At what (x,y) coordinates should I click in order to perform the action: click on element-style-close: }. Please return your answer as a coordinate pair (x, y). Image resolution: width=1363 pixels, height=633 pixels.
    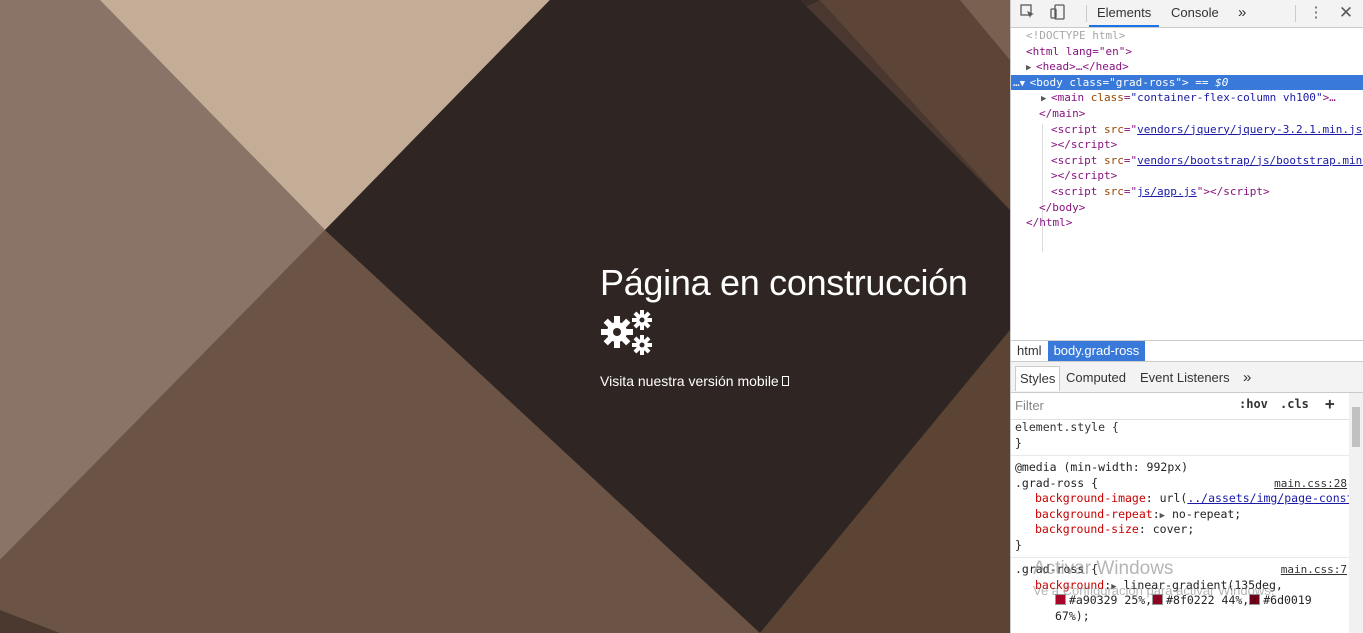
    Looking at the image, I should click on (1018, 442).